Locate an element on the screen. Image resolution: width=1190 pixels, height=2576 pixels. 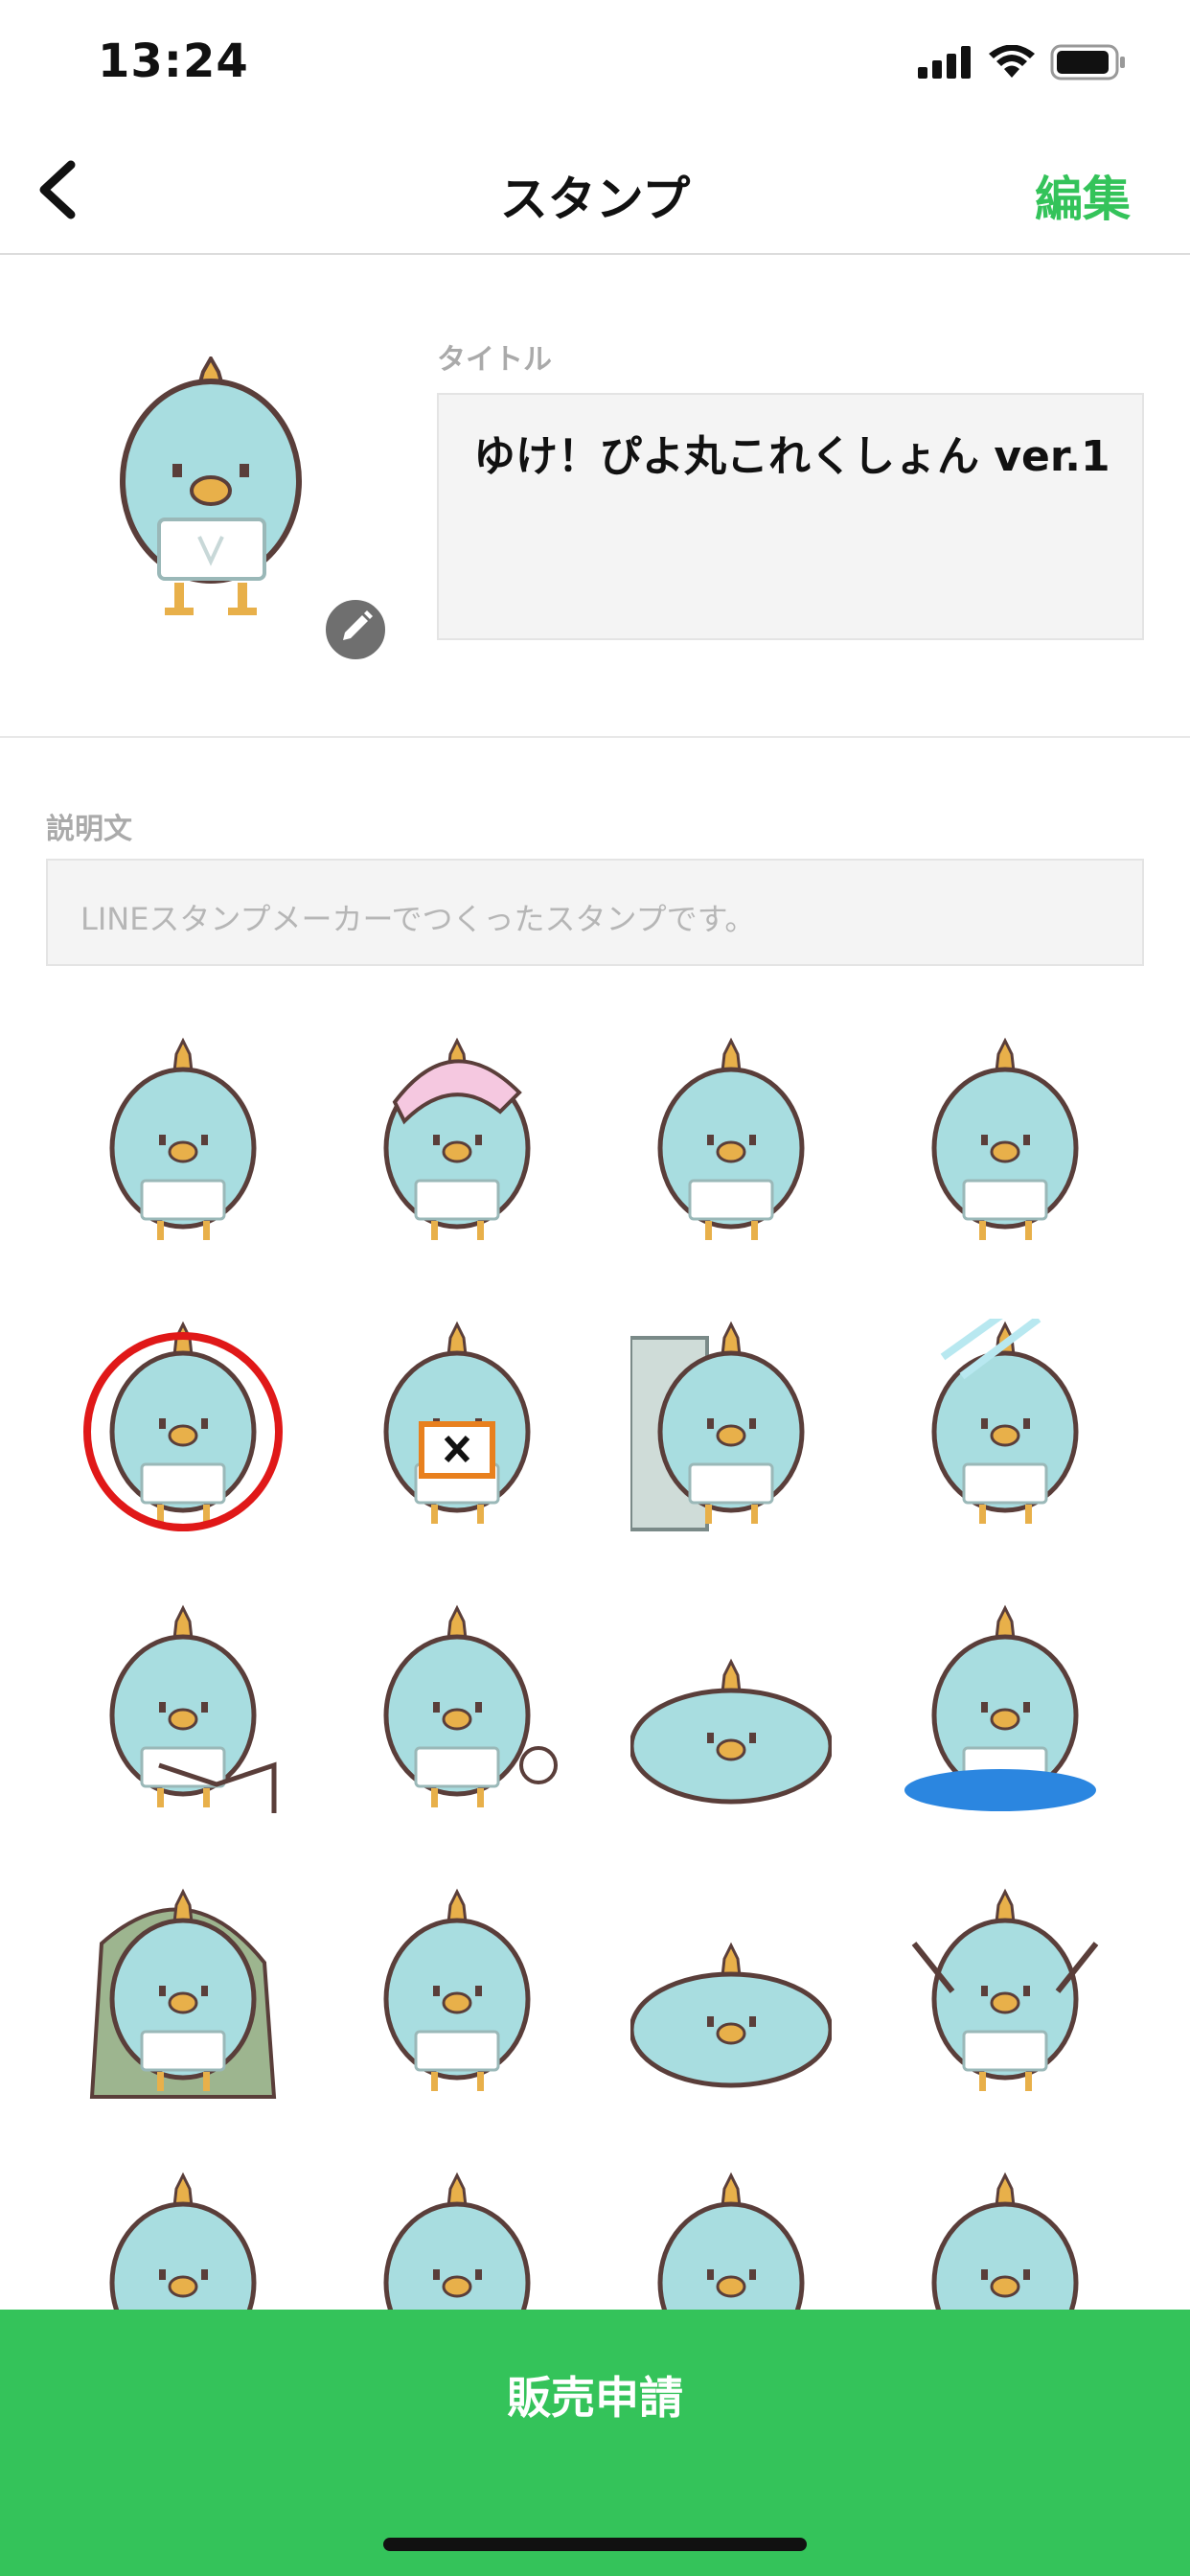
sticker-hugging-ball is located at coordinates (457, 2008).